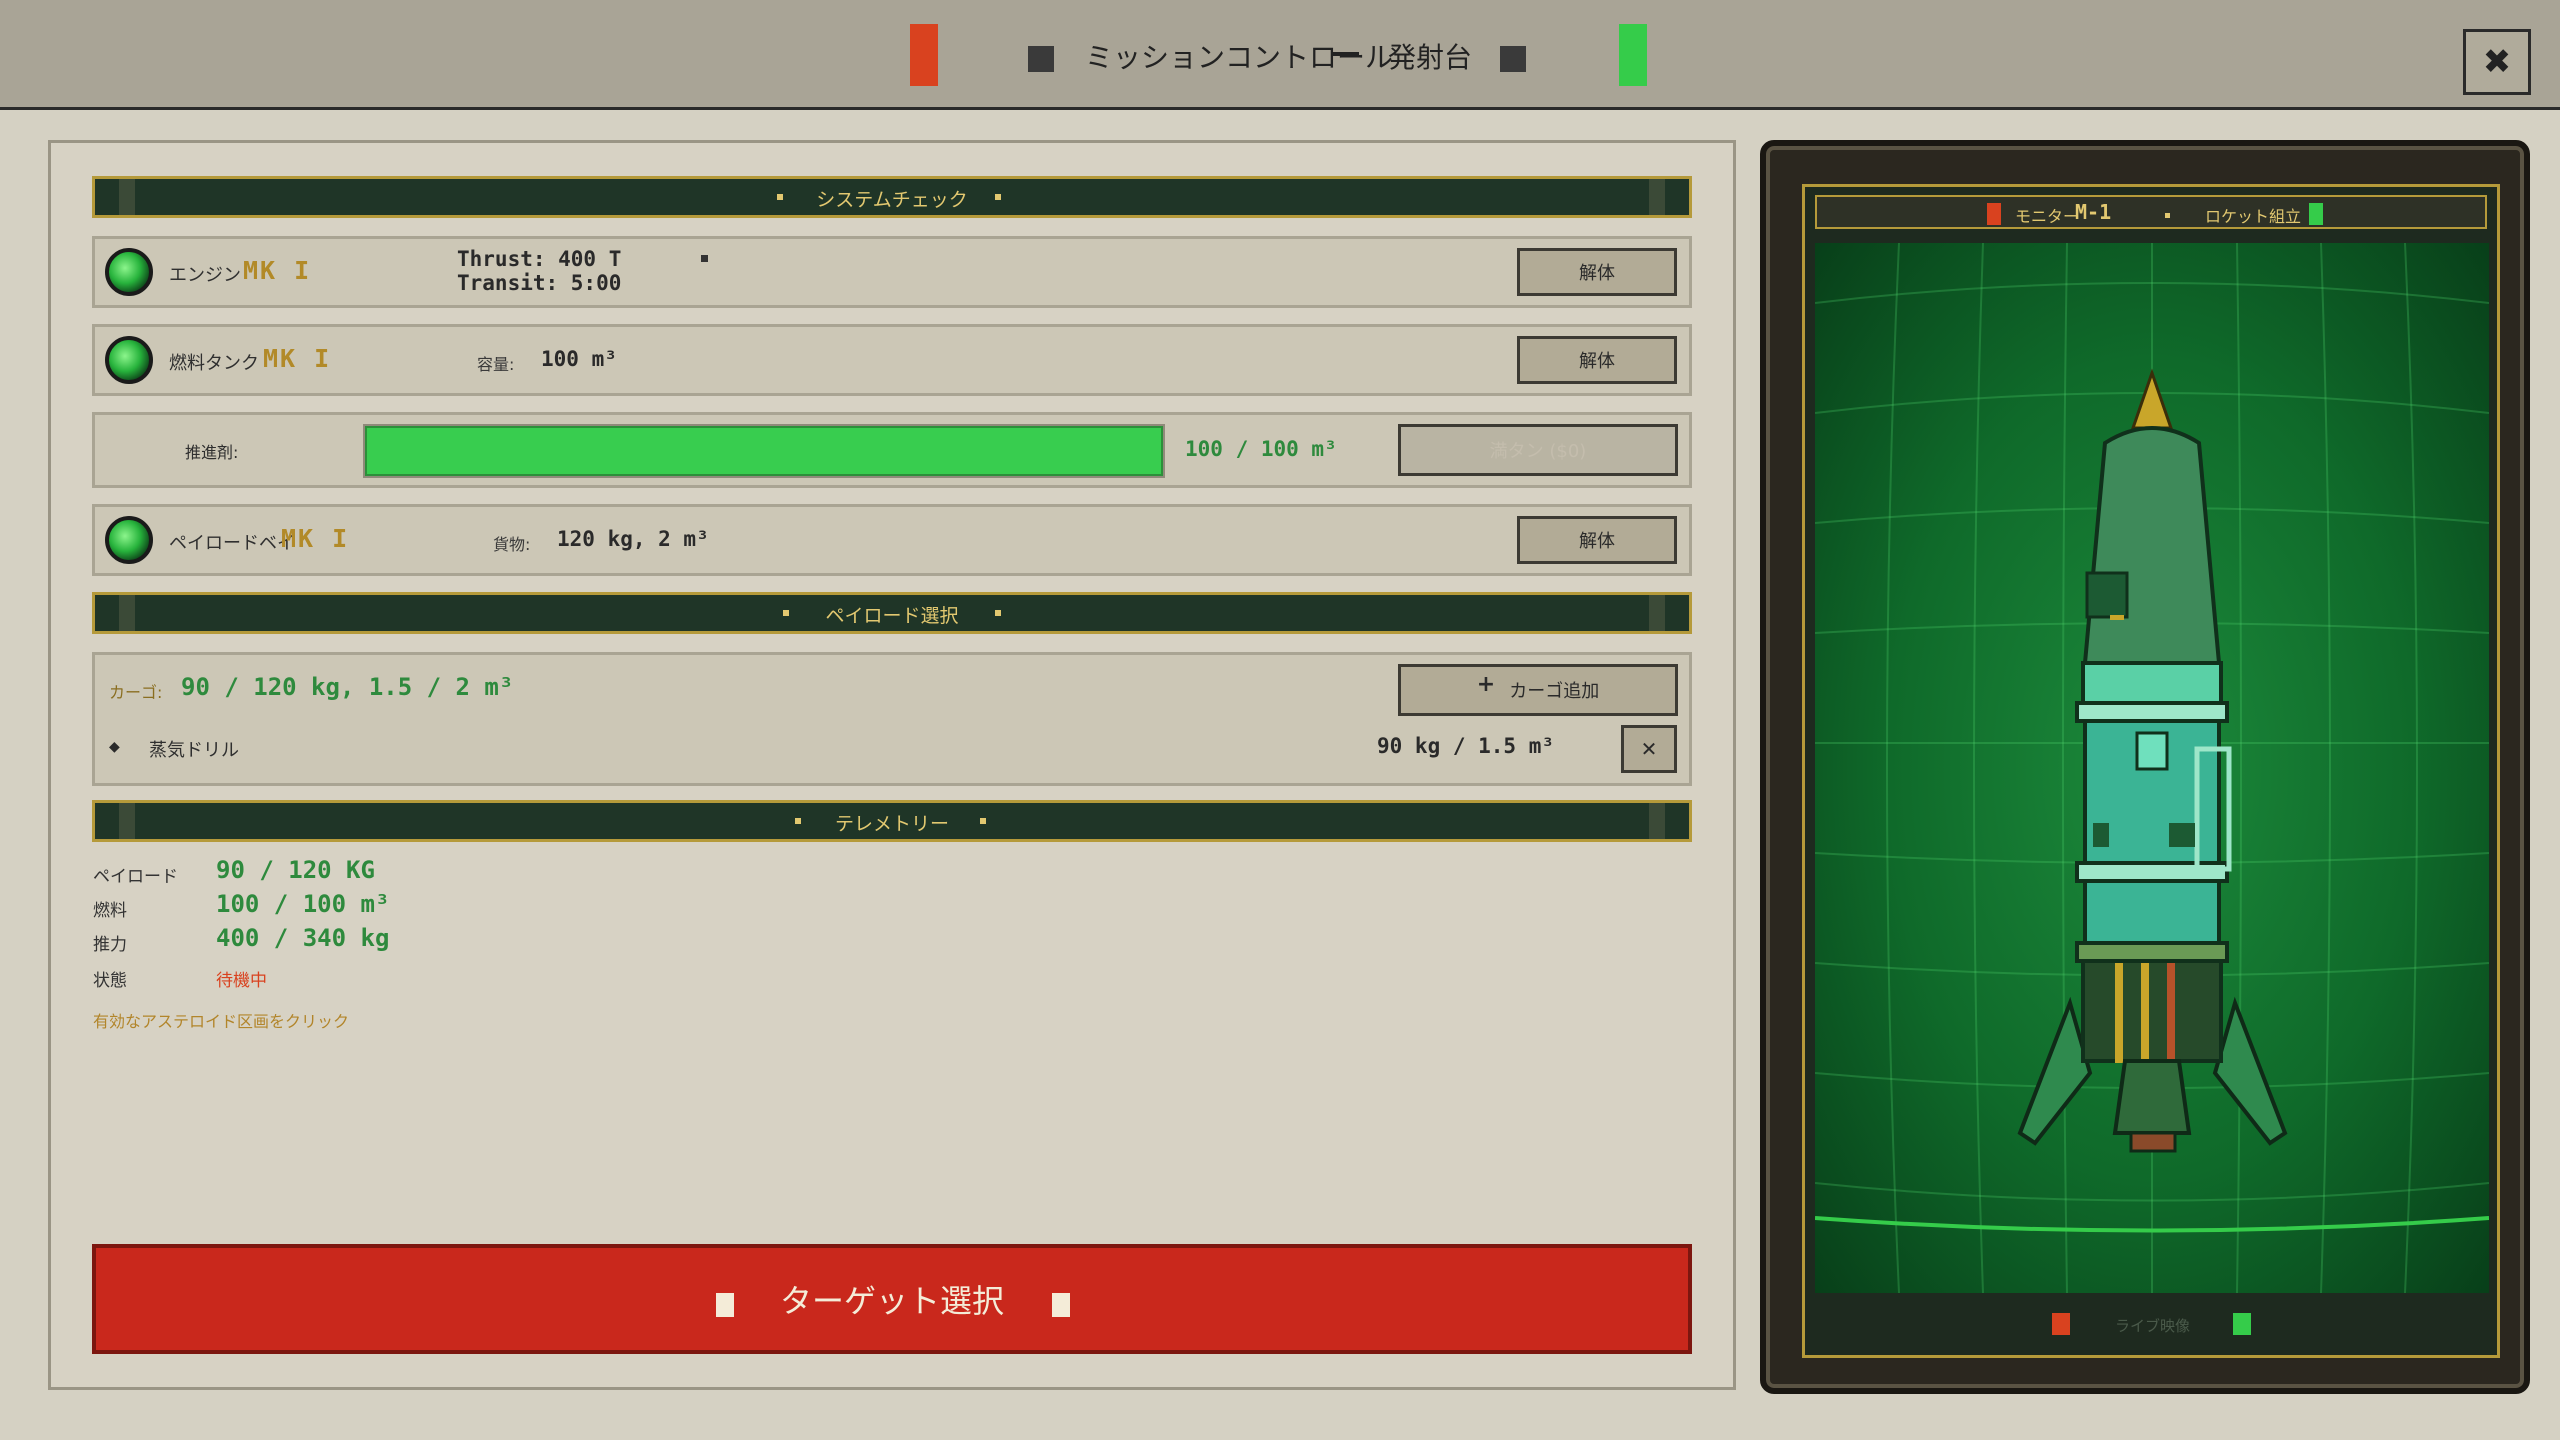 This screenshot has width=2560, height=1440. What do you see at coordinates (1261, 449) in the screenshot?
I see `propellant-value: 100 / 100 m³` at bounding box center [1261, 449].